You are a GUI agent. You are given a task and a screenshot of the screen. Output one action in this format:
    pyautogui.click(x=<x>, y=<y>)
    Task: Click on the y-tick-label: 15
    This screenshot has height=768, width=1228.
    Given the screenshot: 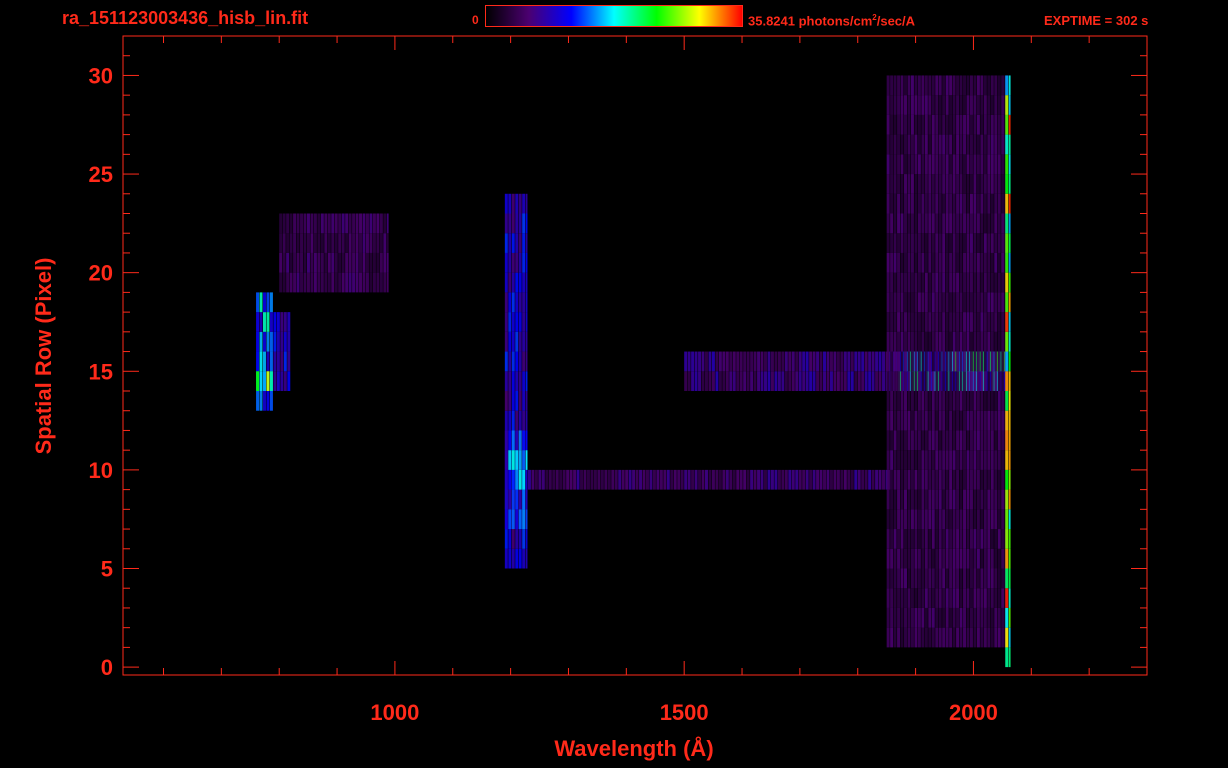 What is the action you would take?
    pyautogui.click(x=101, y=371)
    